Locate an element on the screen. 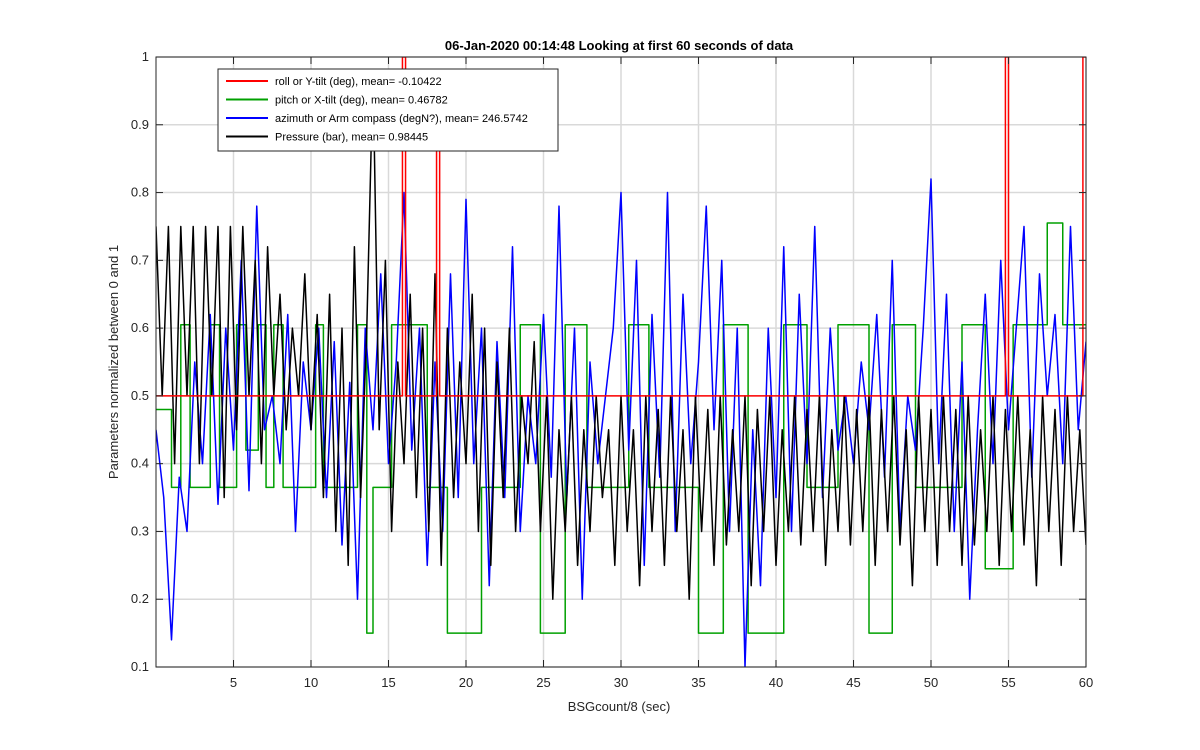 The width and height of the screenshot is (1200, 750). y-tick-label: 0.6 is located at coordinates (140, 327).